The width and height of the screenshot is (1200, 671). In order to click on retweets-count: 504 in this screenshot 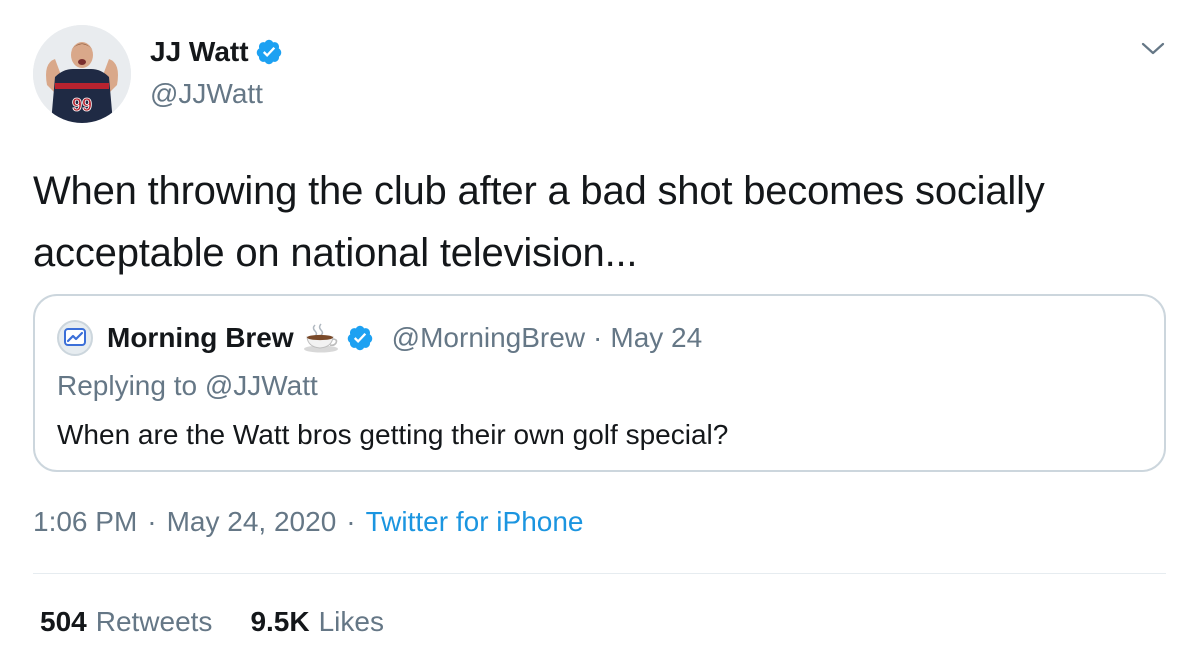, I will do `click(63, 621)`.